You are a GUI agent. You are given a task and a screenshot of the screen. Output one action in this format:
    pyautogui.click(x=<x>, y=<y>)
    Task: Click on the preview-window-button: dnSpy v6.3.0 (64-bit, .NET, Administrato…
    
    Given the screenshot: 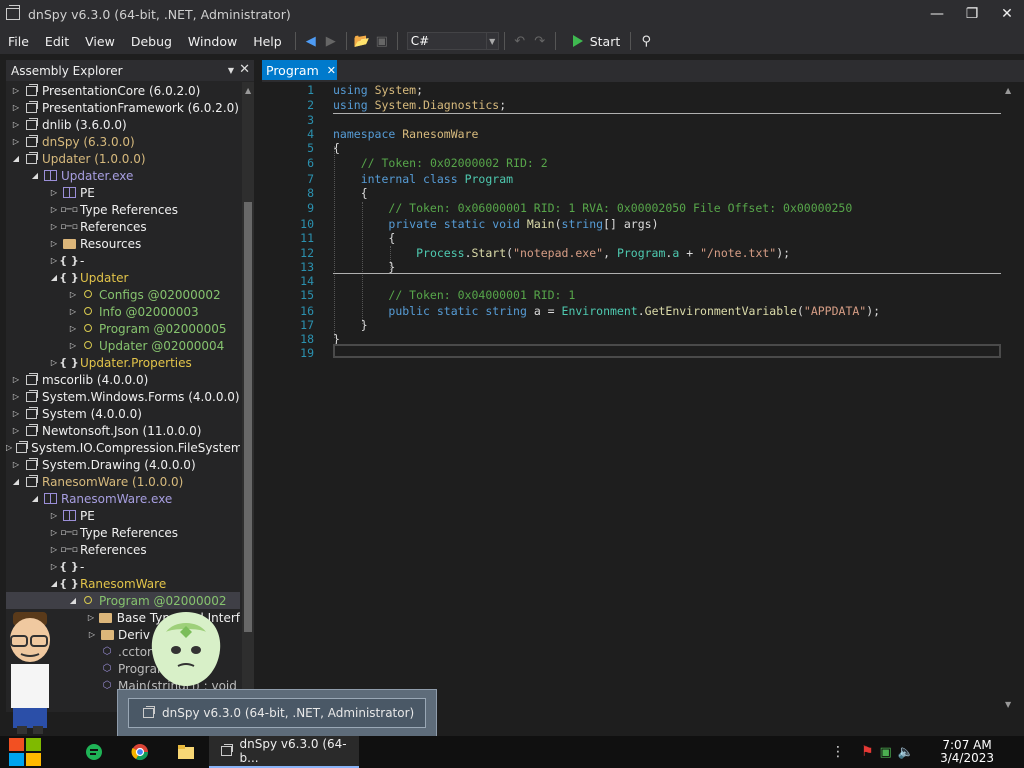 What is the action you would take?
    pyautogui.click(x=277, y=713)
    